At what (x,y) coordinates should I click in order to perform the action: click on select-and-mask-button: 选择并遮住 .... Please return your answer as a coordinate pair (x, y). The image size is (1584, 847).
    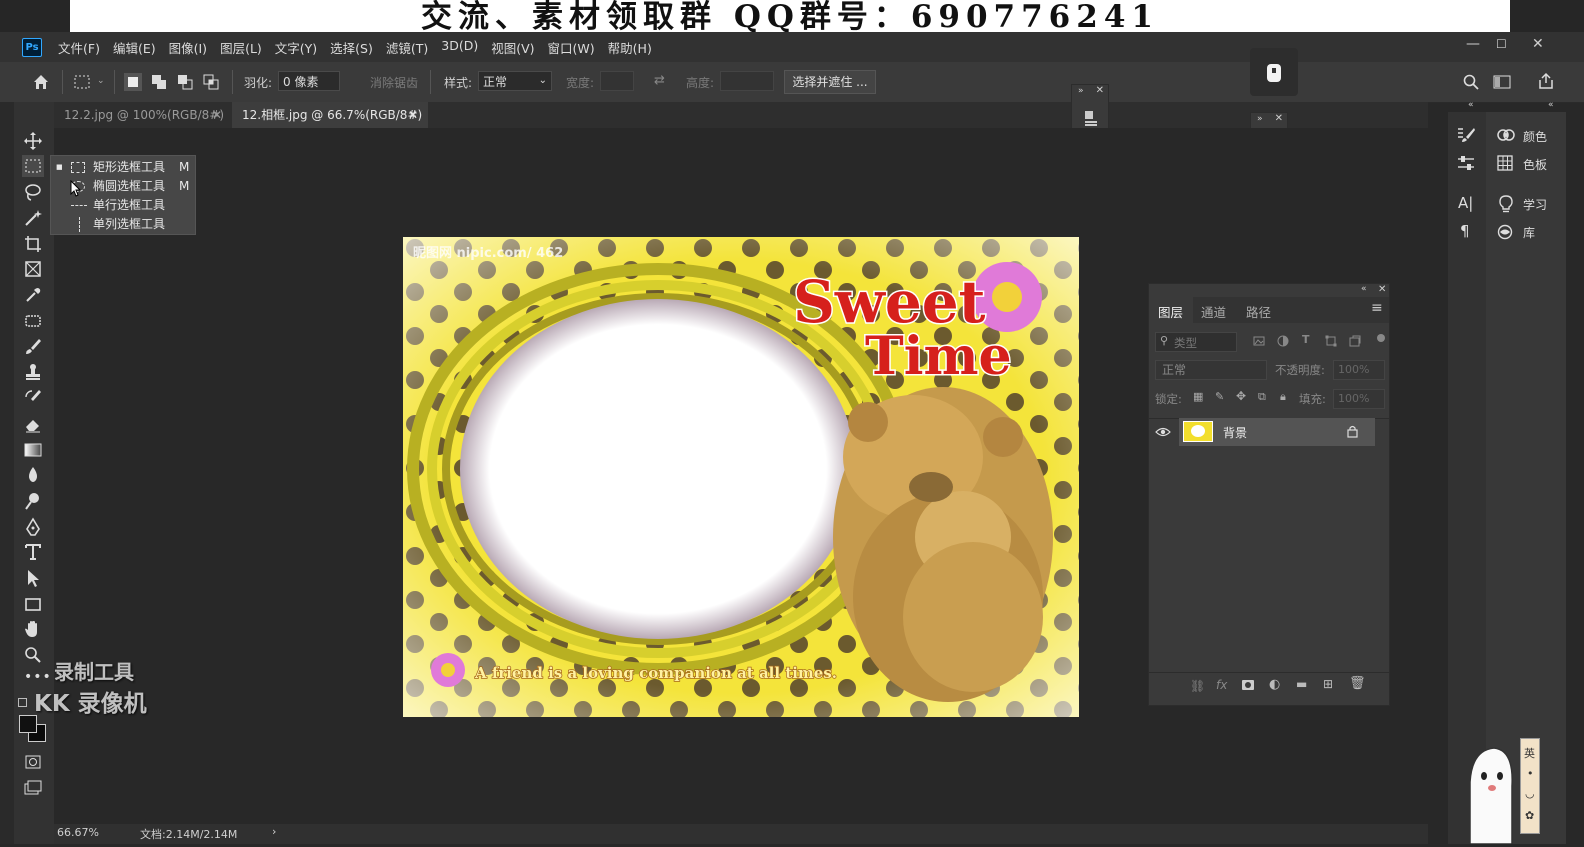
    Looking at the image, I should click on (830, 82).